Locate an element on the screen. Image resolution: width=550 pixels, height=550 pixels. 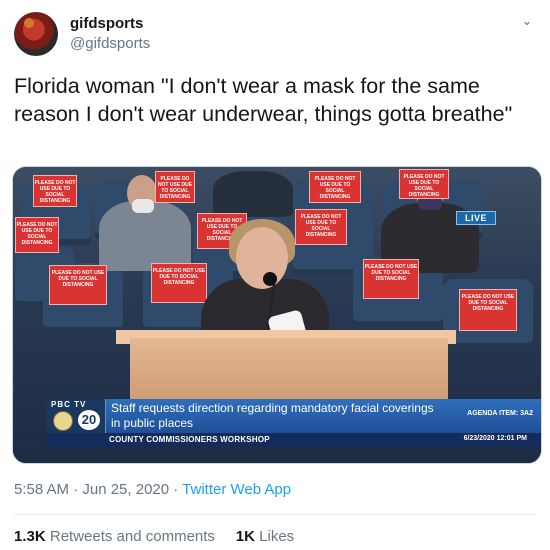
tweet-meta: 5:58 AM · Jun 25, 2020 · Twitter Web App is located at coordinates (152, 489).